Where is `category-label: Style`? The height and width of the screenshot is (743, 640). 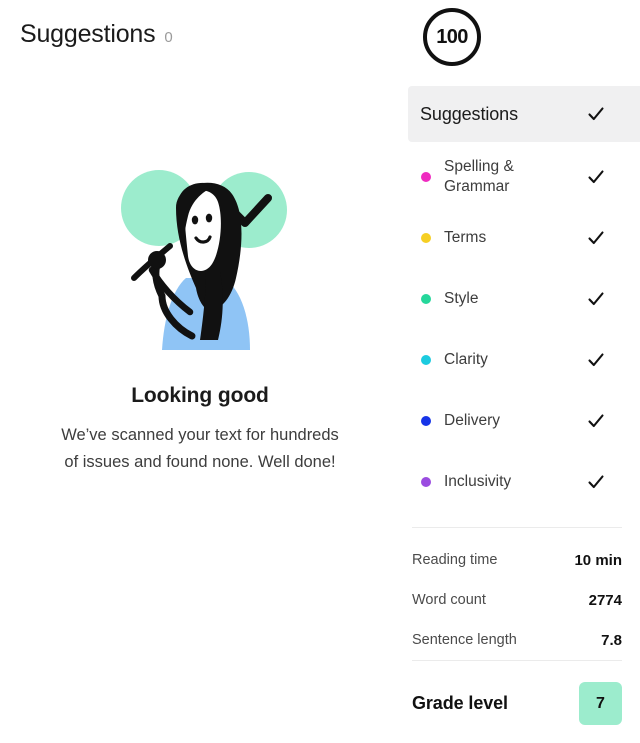 category-label: Style is located at coordinates (461, 298).